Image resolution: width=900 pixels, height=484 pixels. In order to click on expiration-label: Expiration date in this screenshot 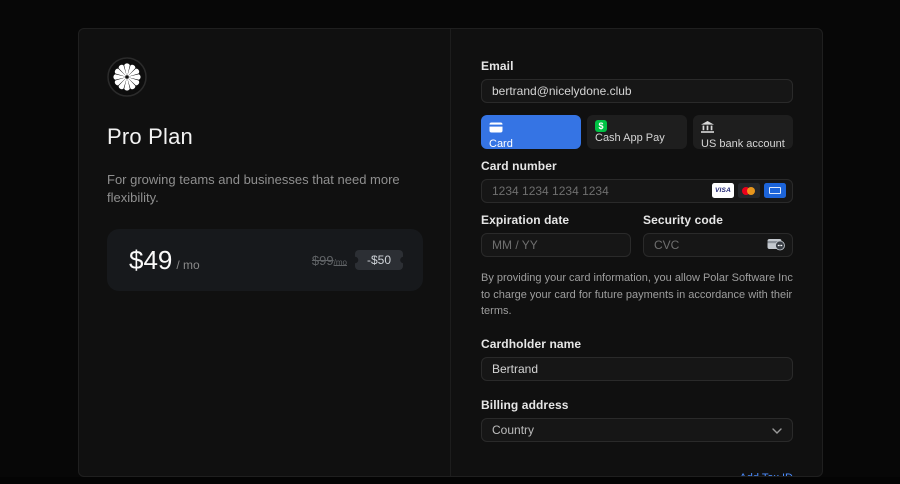, I will do `click(525, 220)`.